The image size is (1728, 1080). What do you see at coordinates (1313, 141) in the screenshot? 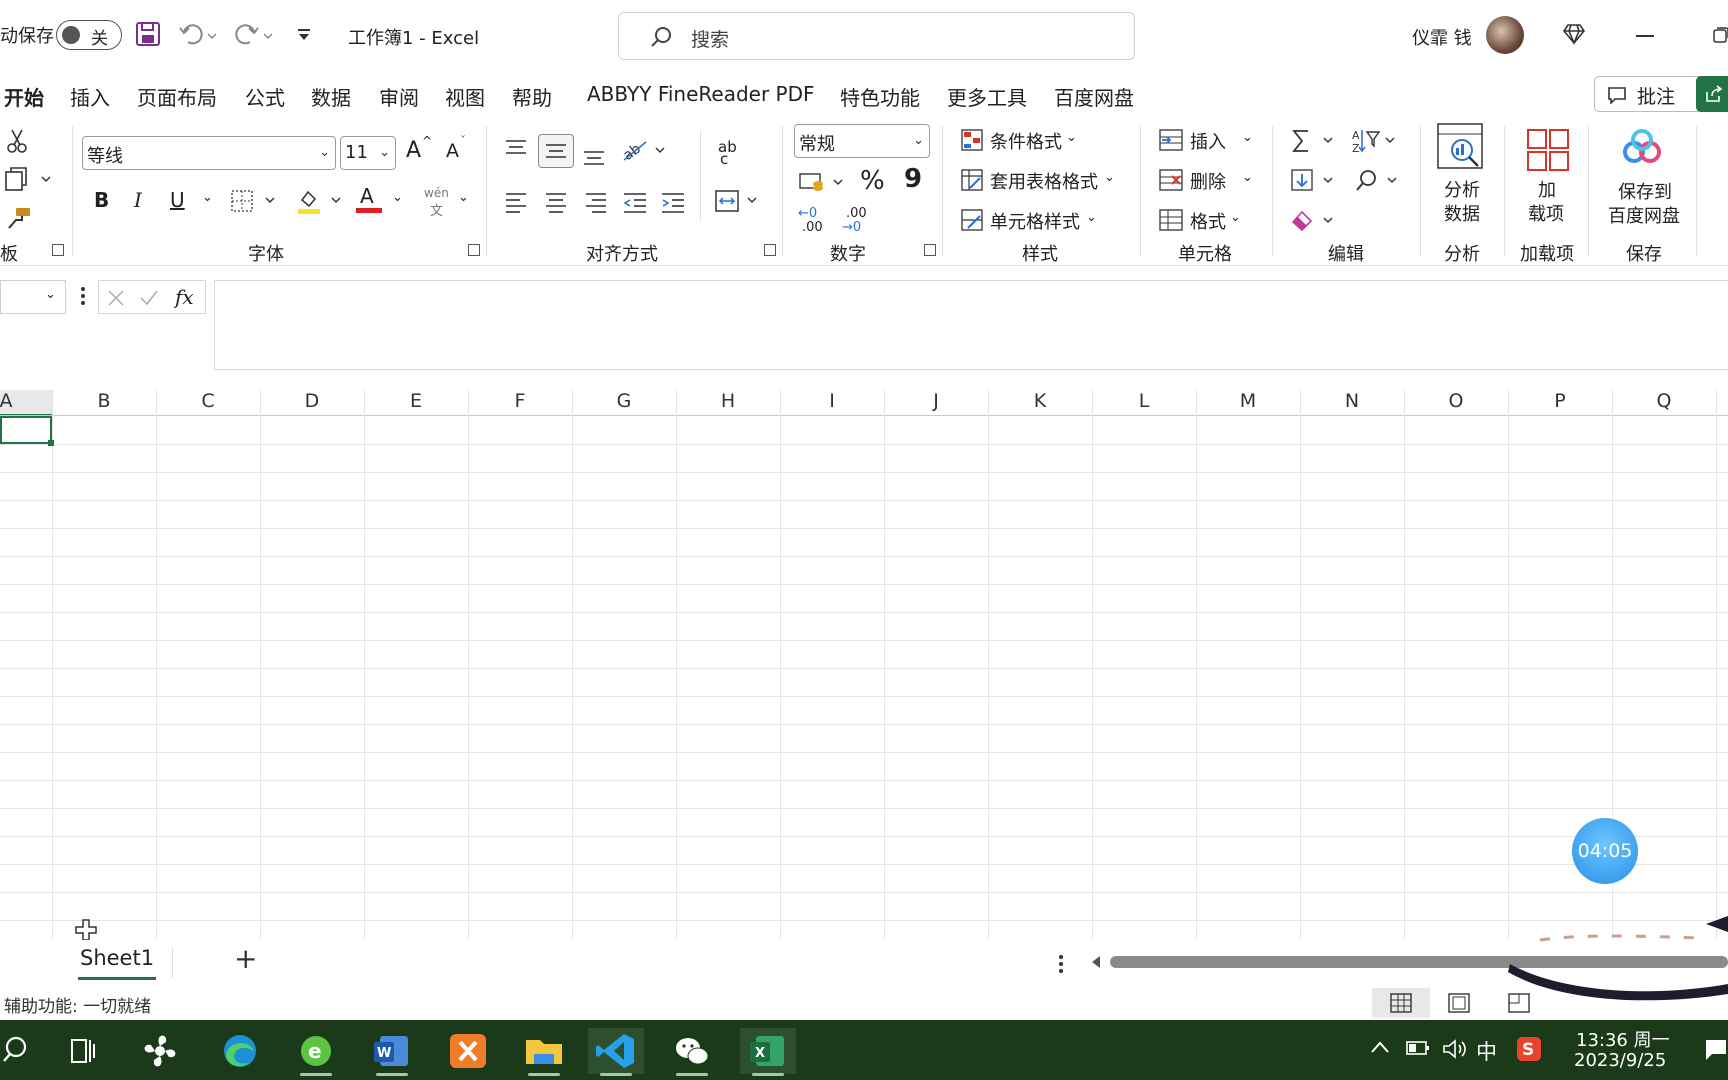
I see `autosum-icon` at bounding box center [1313, 141].